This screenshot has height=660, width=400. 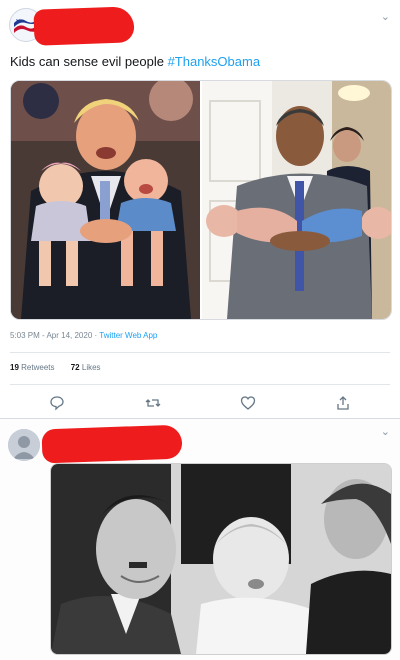 What do you see at coordinates (75, 367) in the screenshot?
I see `likes-count: 72` at bounding box center [75, 367].